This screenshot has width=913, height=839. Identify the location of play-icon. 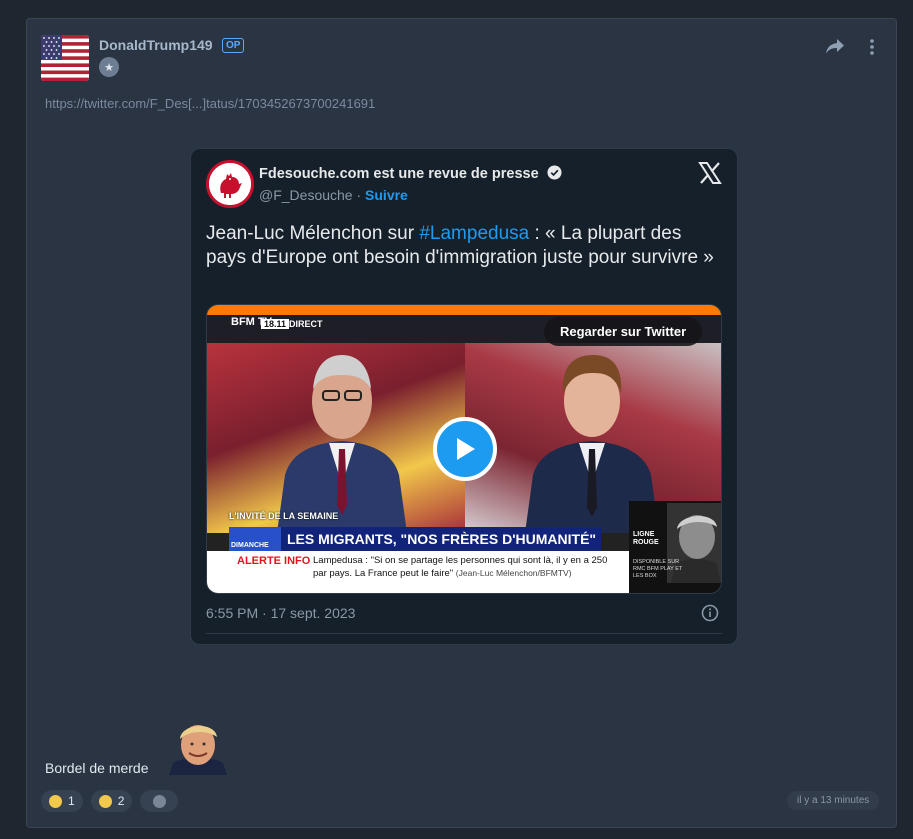
(466, 449).